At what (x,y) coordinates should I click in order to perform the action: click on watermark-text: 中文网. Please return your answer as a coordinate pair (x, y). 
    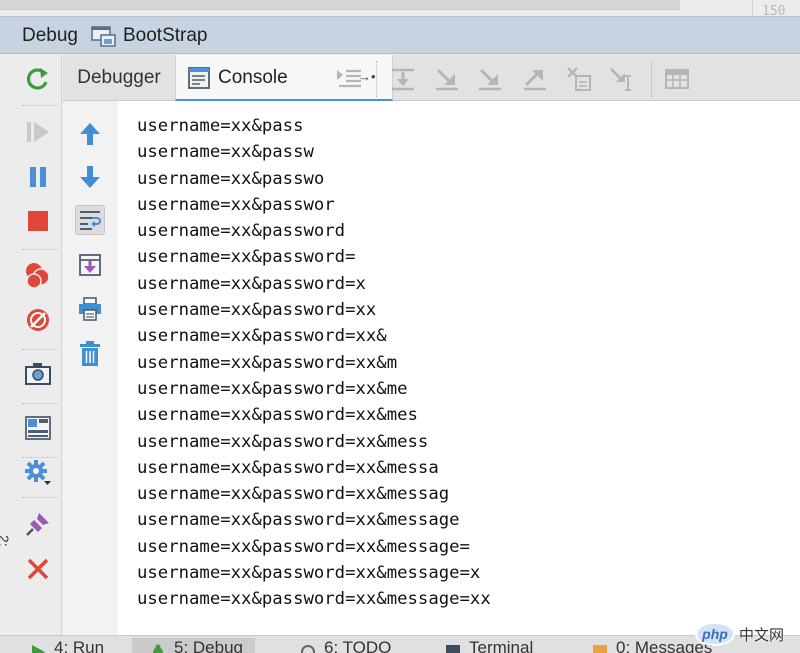
    Looking at the image, I should click on (762, 635).